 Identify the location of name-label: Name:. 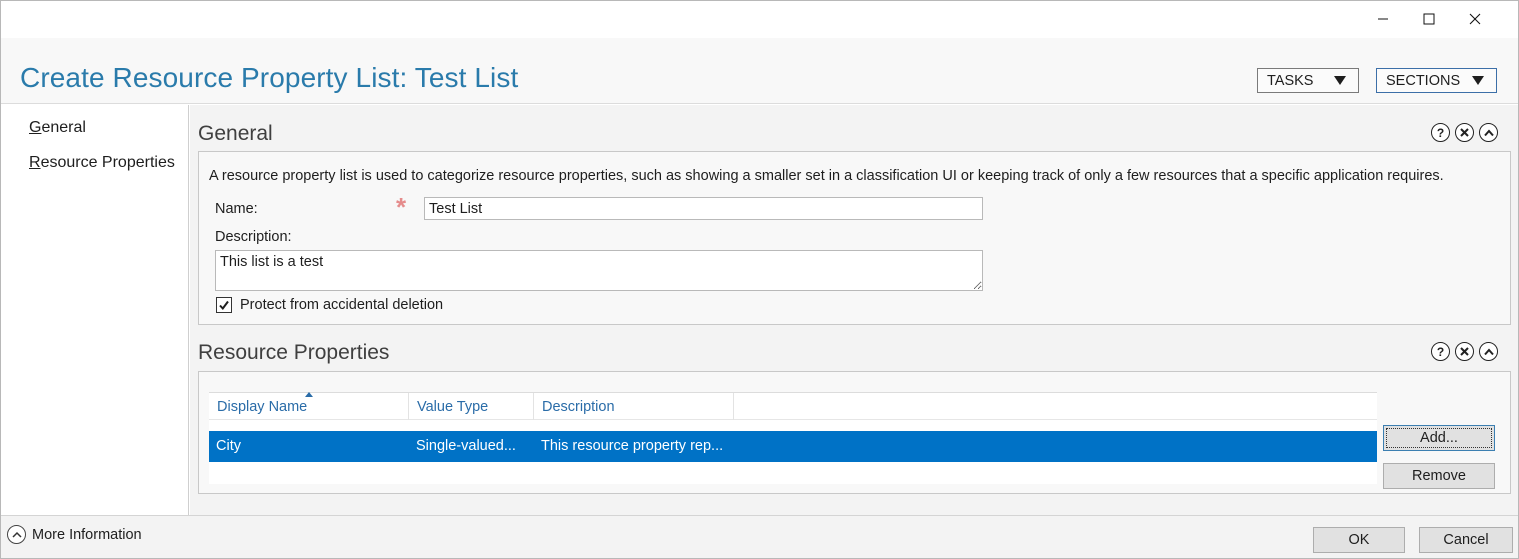
(236, 209).